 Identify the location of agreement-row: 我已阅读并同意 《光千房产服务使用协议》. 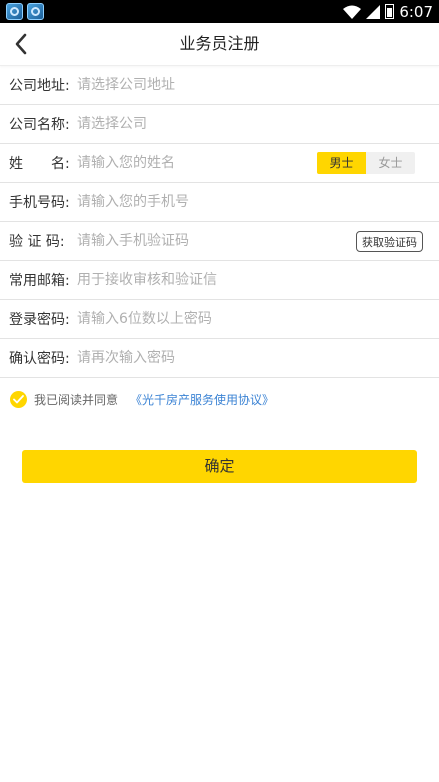
(219, 399).